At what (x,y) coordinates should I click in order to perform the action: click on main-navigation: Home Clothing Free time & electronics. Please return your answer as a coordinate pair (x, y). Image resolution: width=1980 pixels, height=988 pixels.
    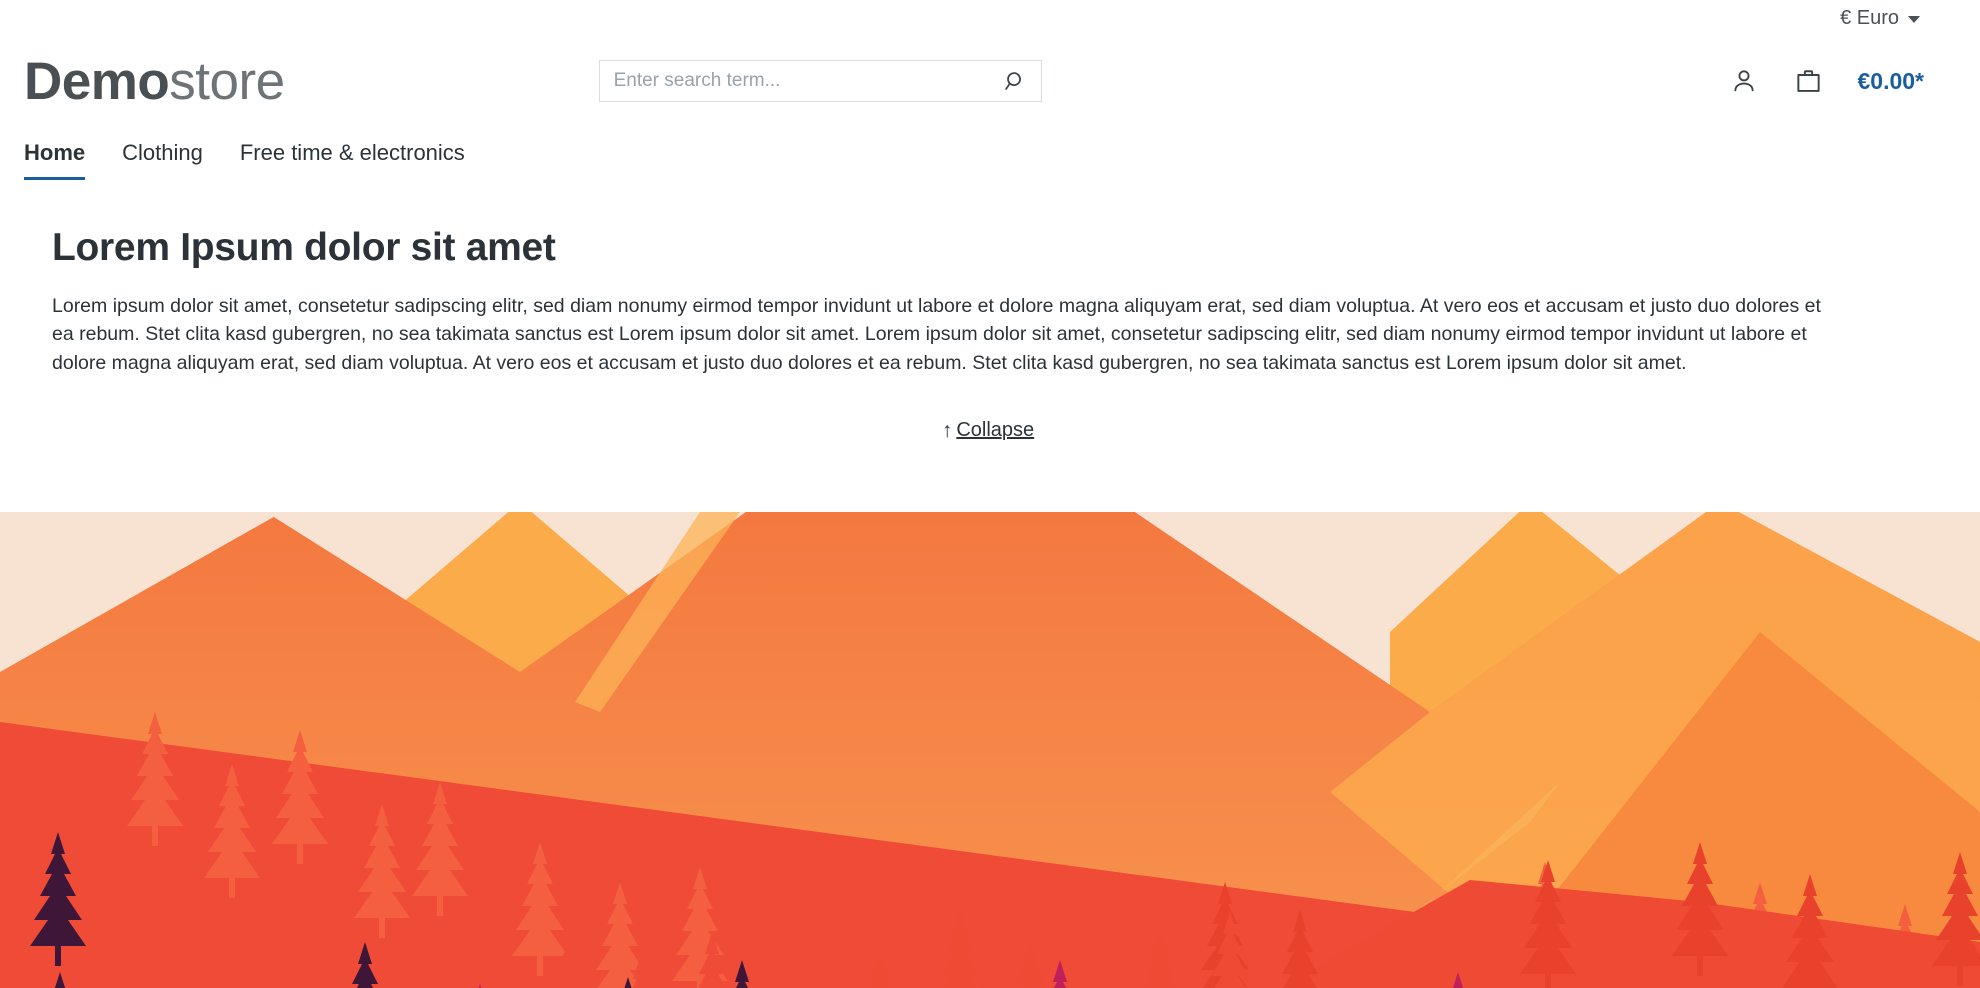
    Looking at the image, I should click on (990, 151).